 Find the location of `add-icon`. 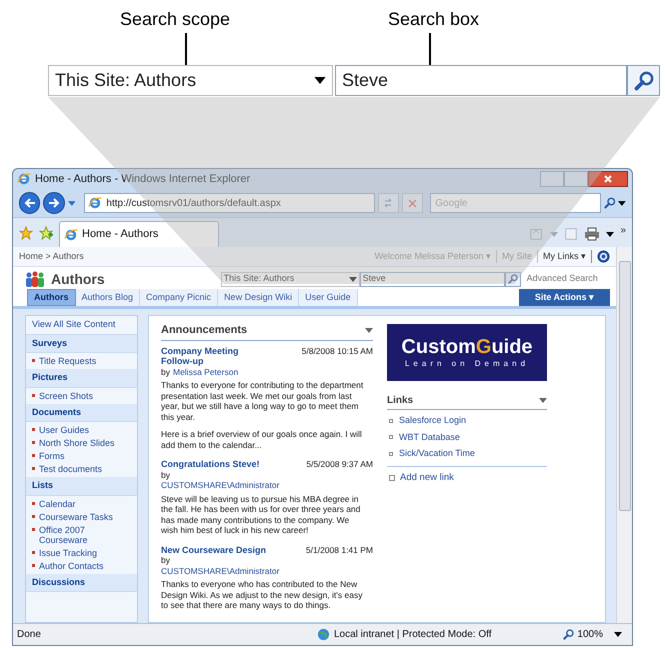

add-icon is located at coordinates (392, 477).